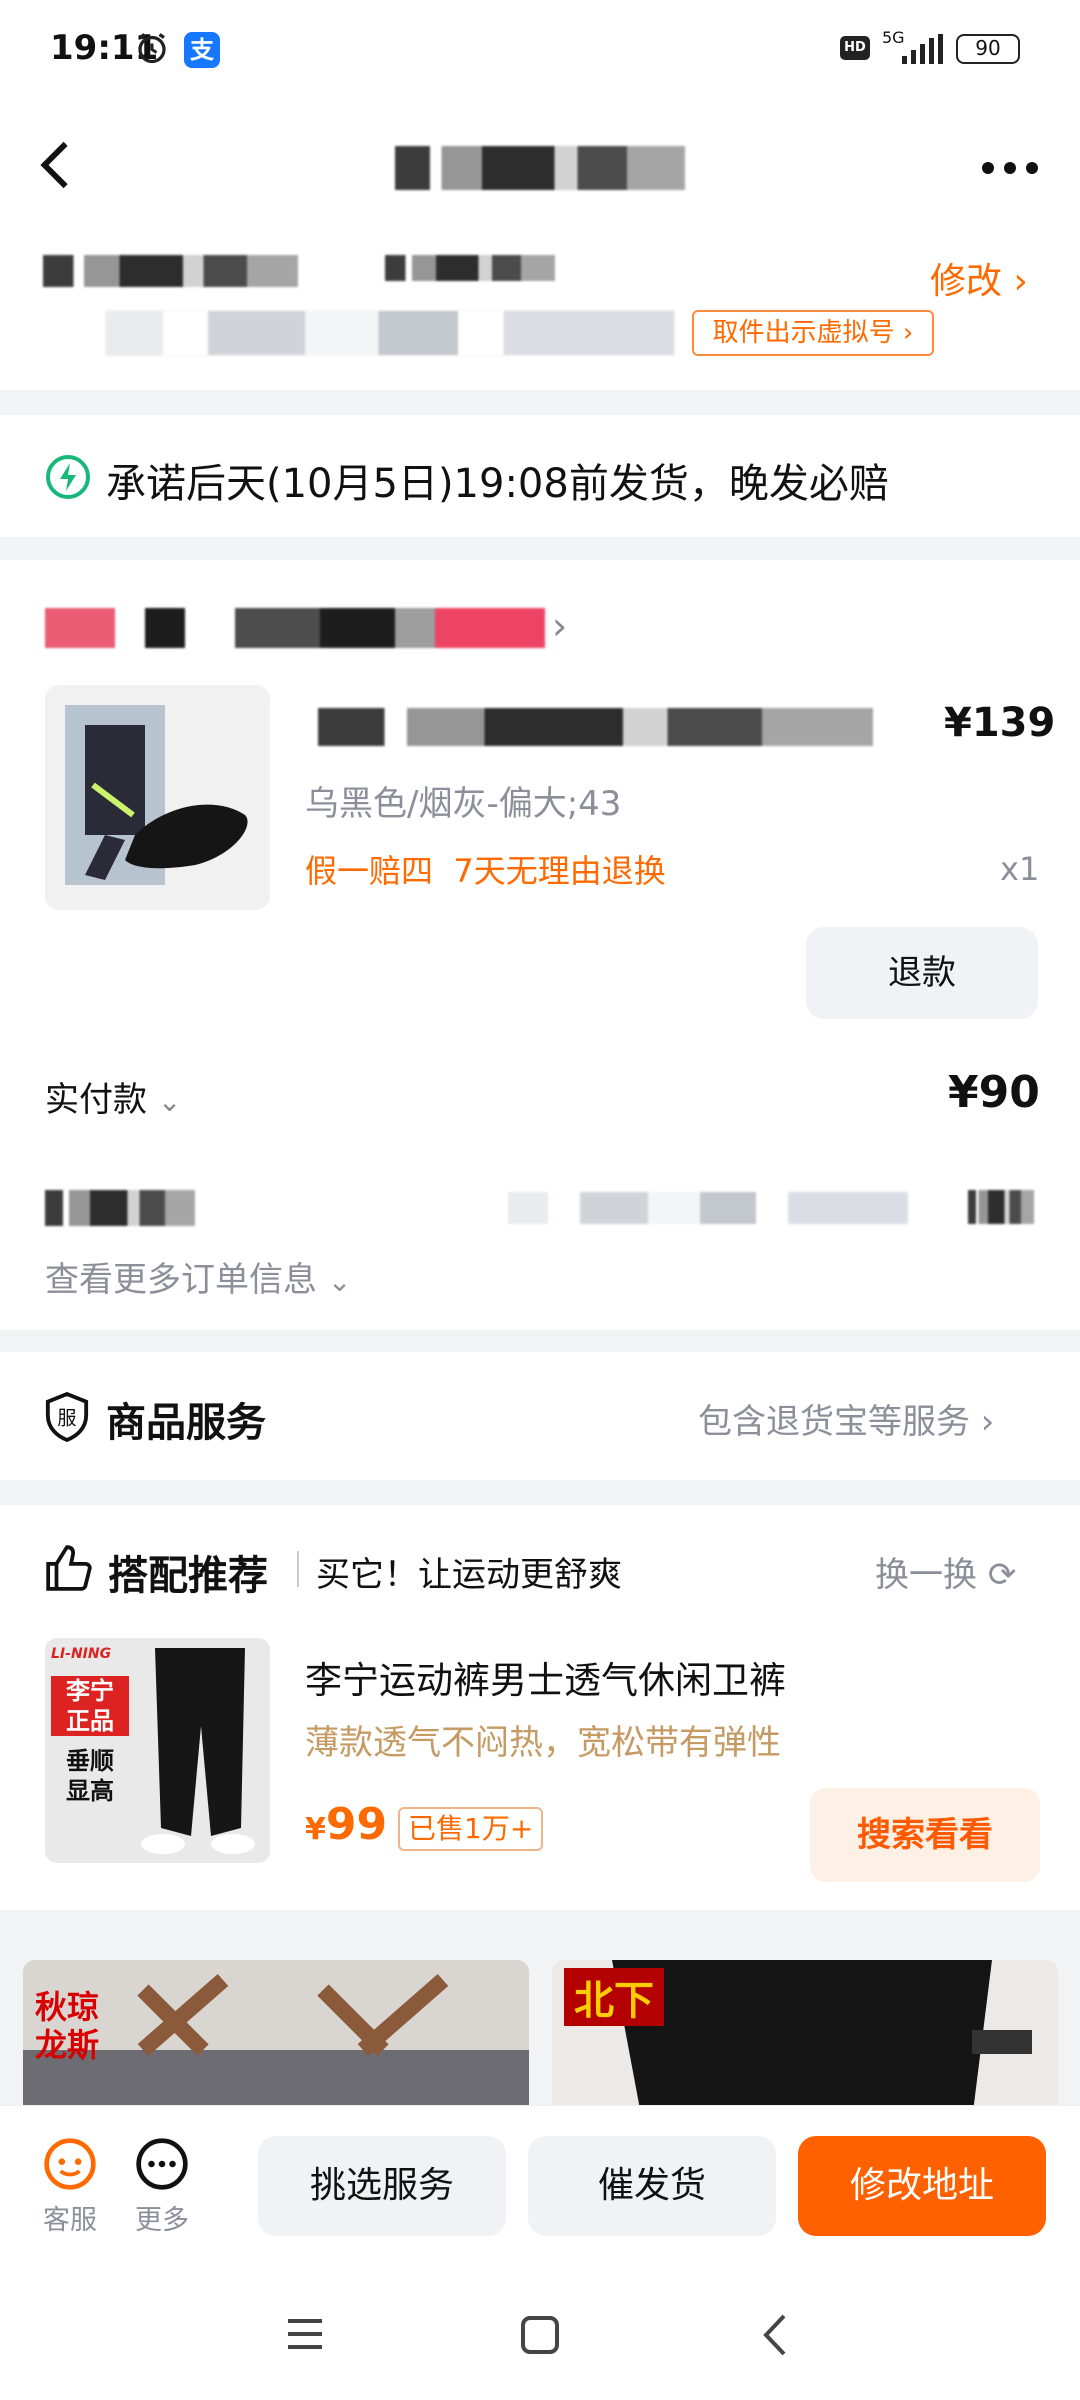 This screenshot has width=1080, height=2400. Describe the element at coordinates (298, 1569) in the screenshot. I see `title-divider` at that location.